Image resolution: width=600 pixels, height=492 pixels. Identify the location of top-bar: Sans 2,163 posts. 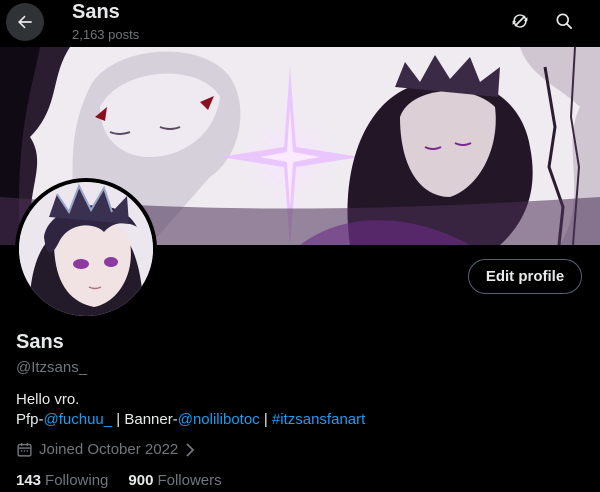
(300, 23).